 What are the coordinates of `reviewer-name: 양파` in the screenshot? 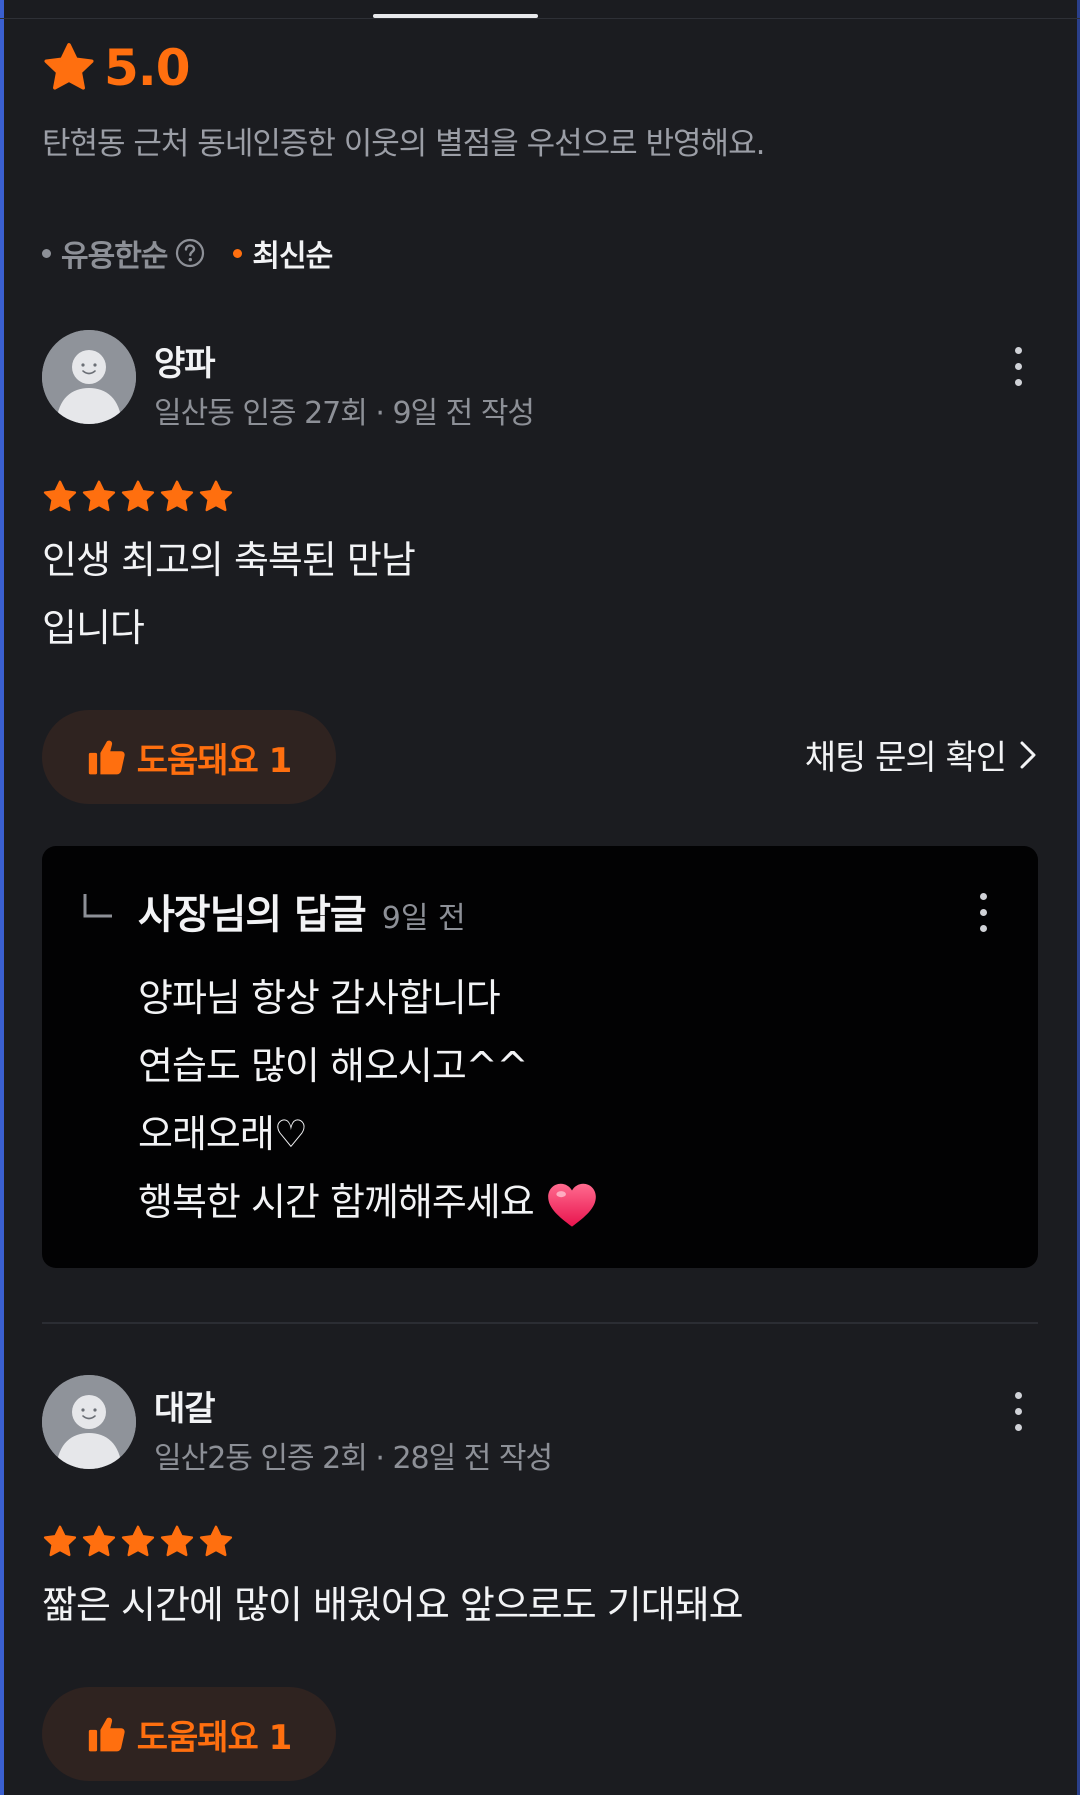 It's located at (185, 360).